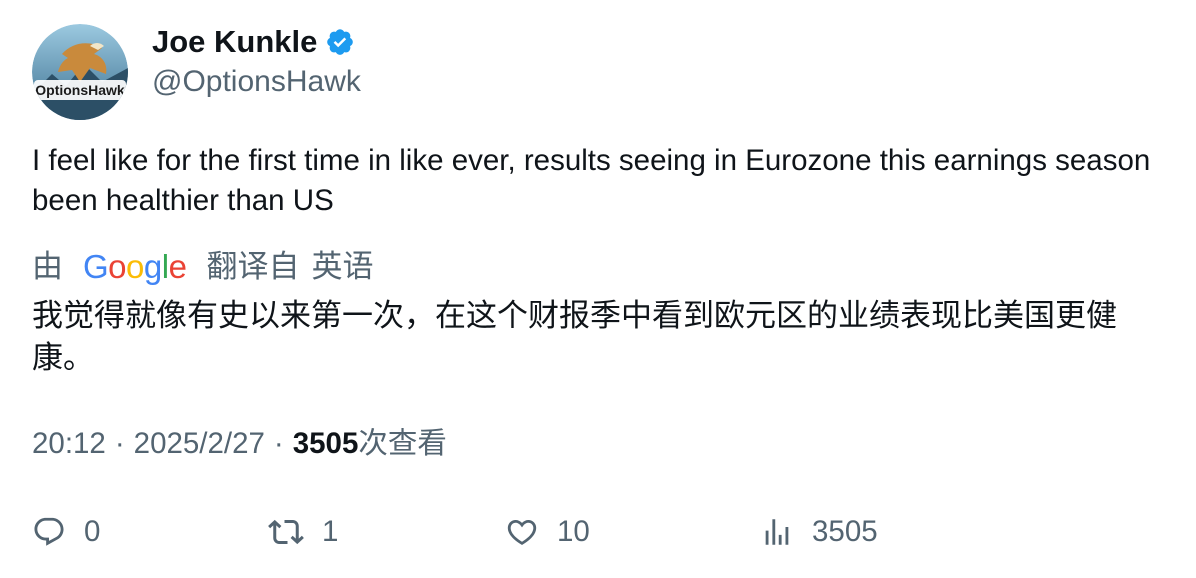  Describe the element at coordinates (135, 267) in the screenshot. I see `google-logo-icon: Google` at that location.